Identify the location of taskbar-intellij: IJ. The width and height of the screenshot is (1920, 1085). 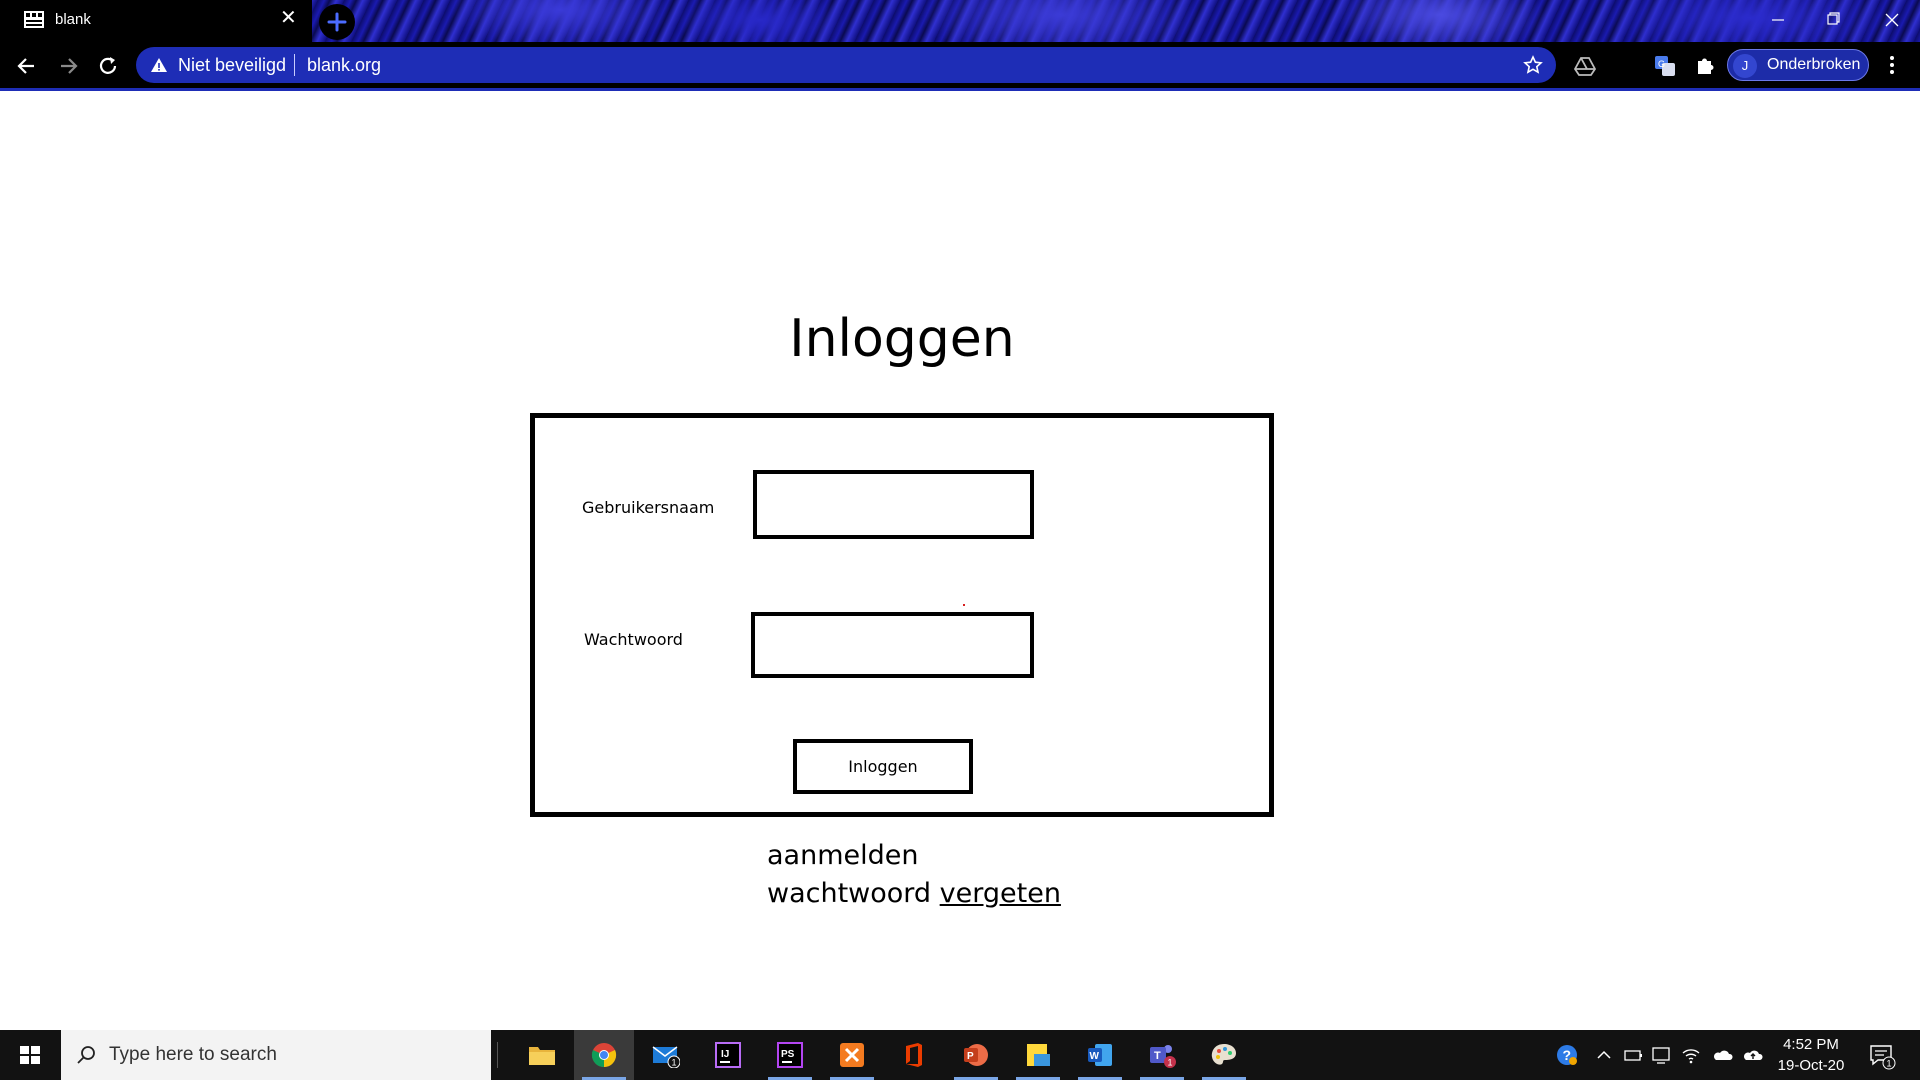
(728, 1055).